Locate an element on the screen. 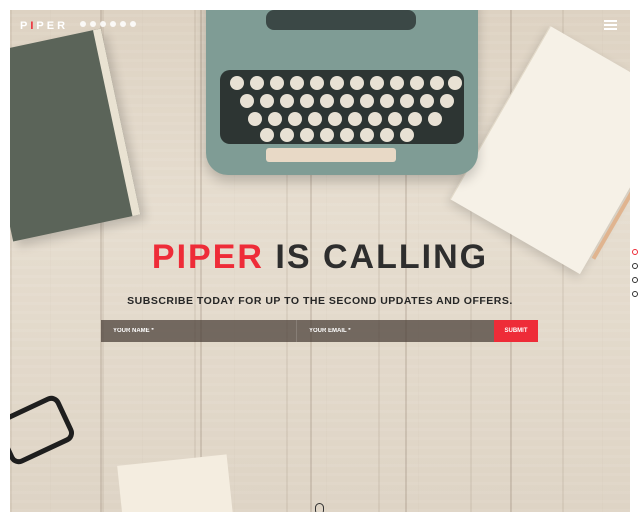 The width and height of the screenshot is (640, 512). site-logo: PIPER is located at coordinates (44, 26).